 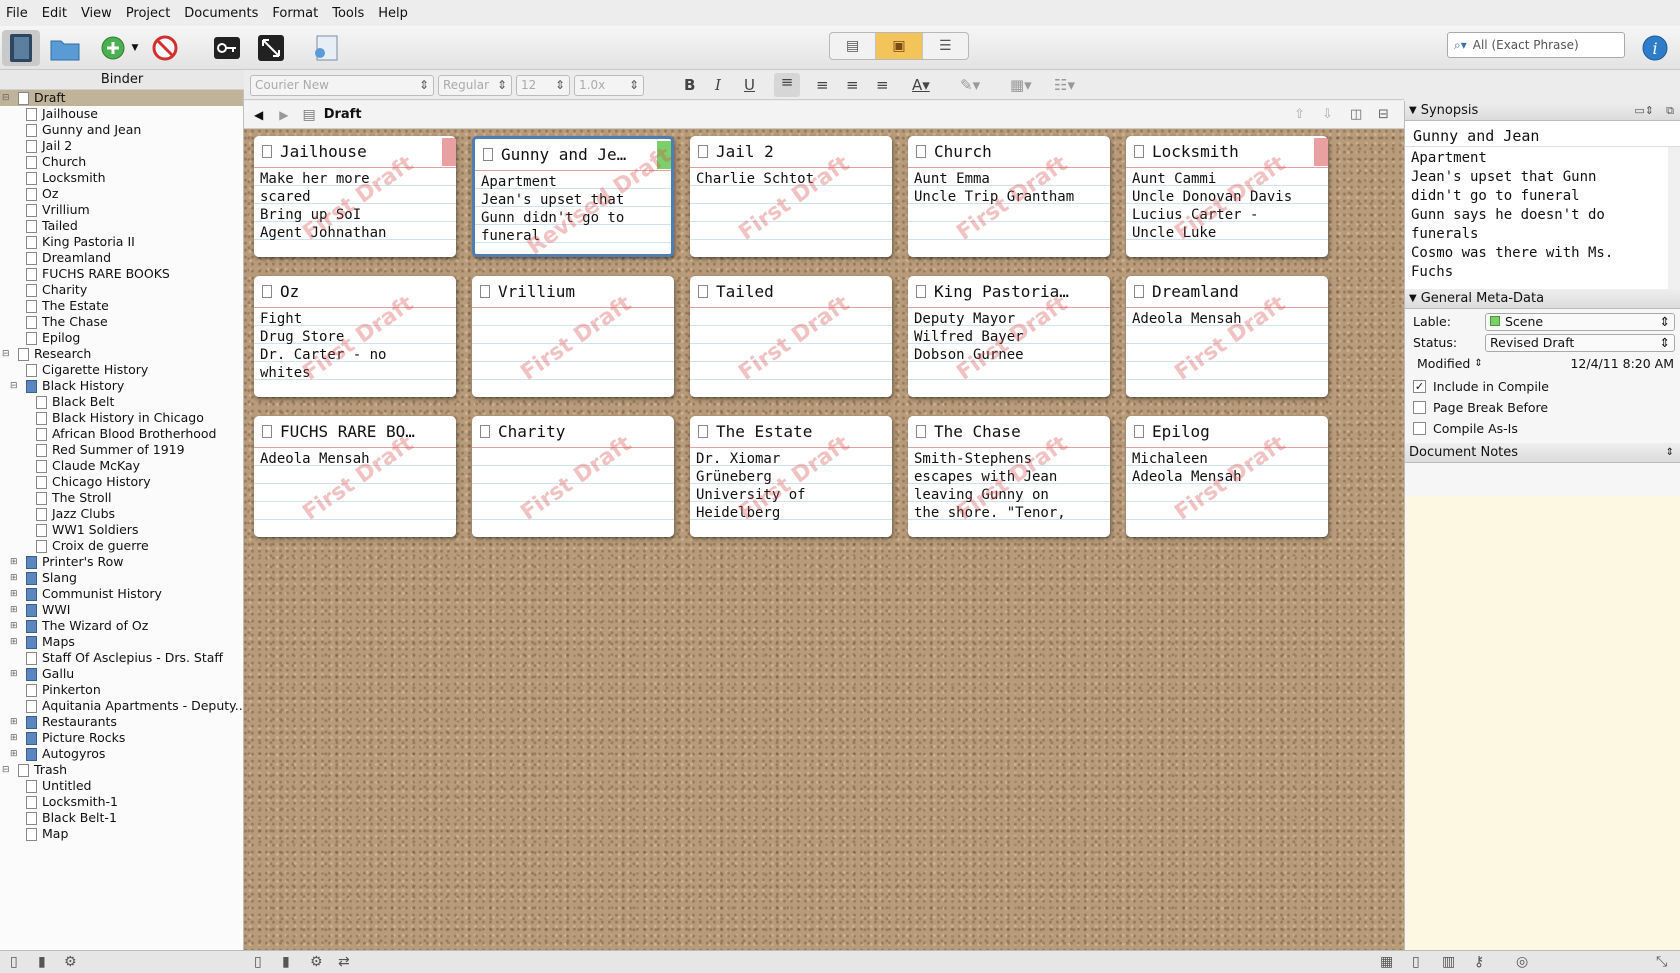 I want to click on arrange-icon: ⇄, so click(x=344, y=962).